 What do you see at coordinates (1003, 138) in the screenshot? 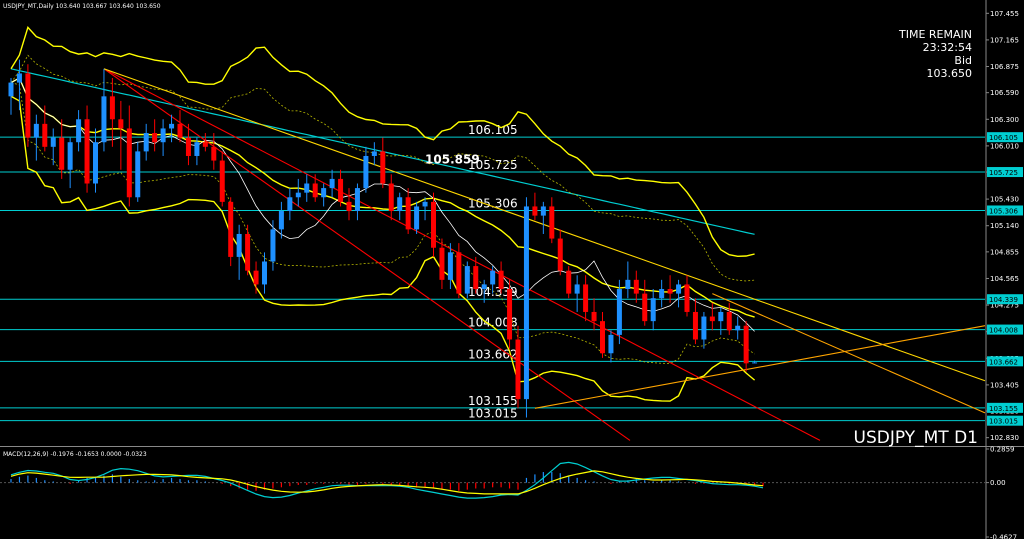
I see `level-price-tag-label: 106.105` at bounding box center [1003, 138].